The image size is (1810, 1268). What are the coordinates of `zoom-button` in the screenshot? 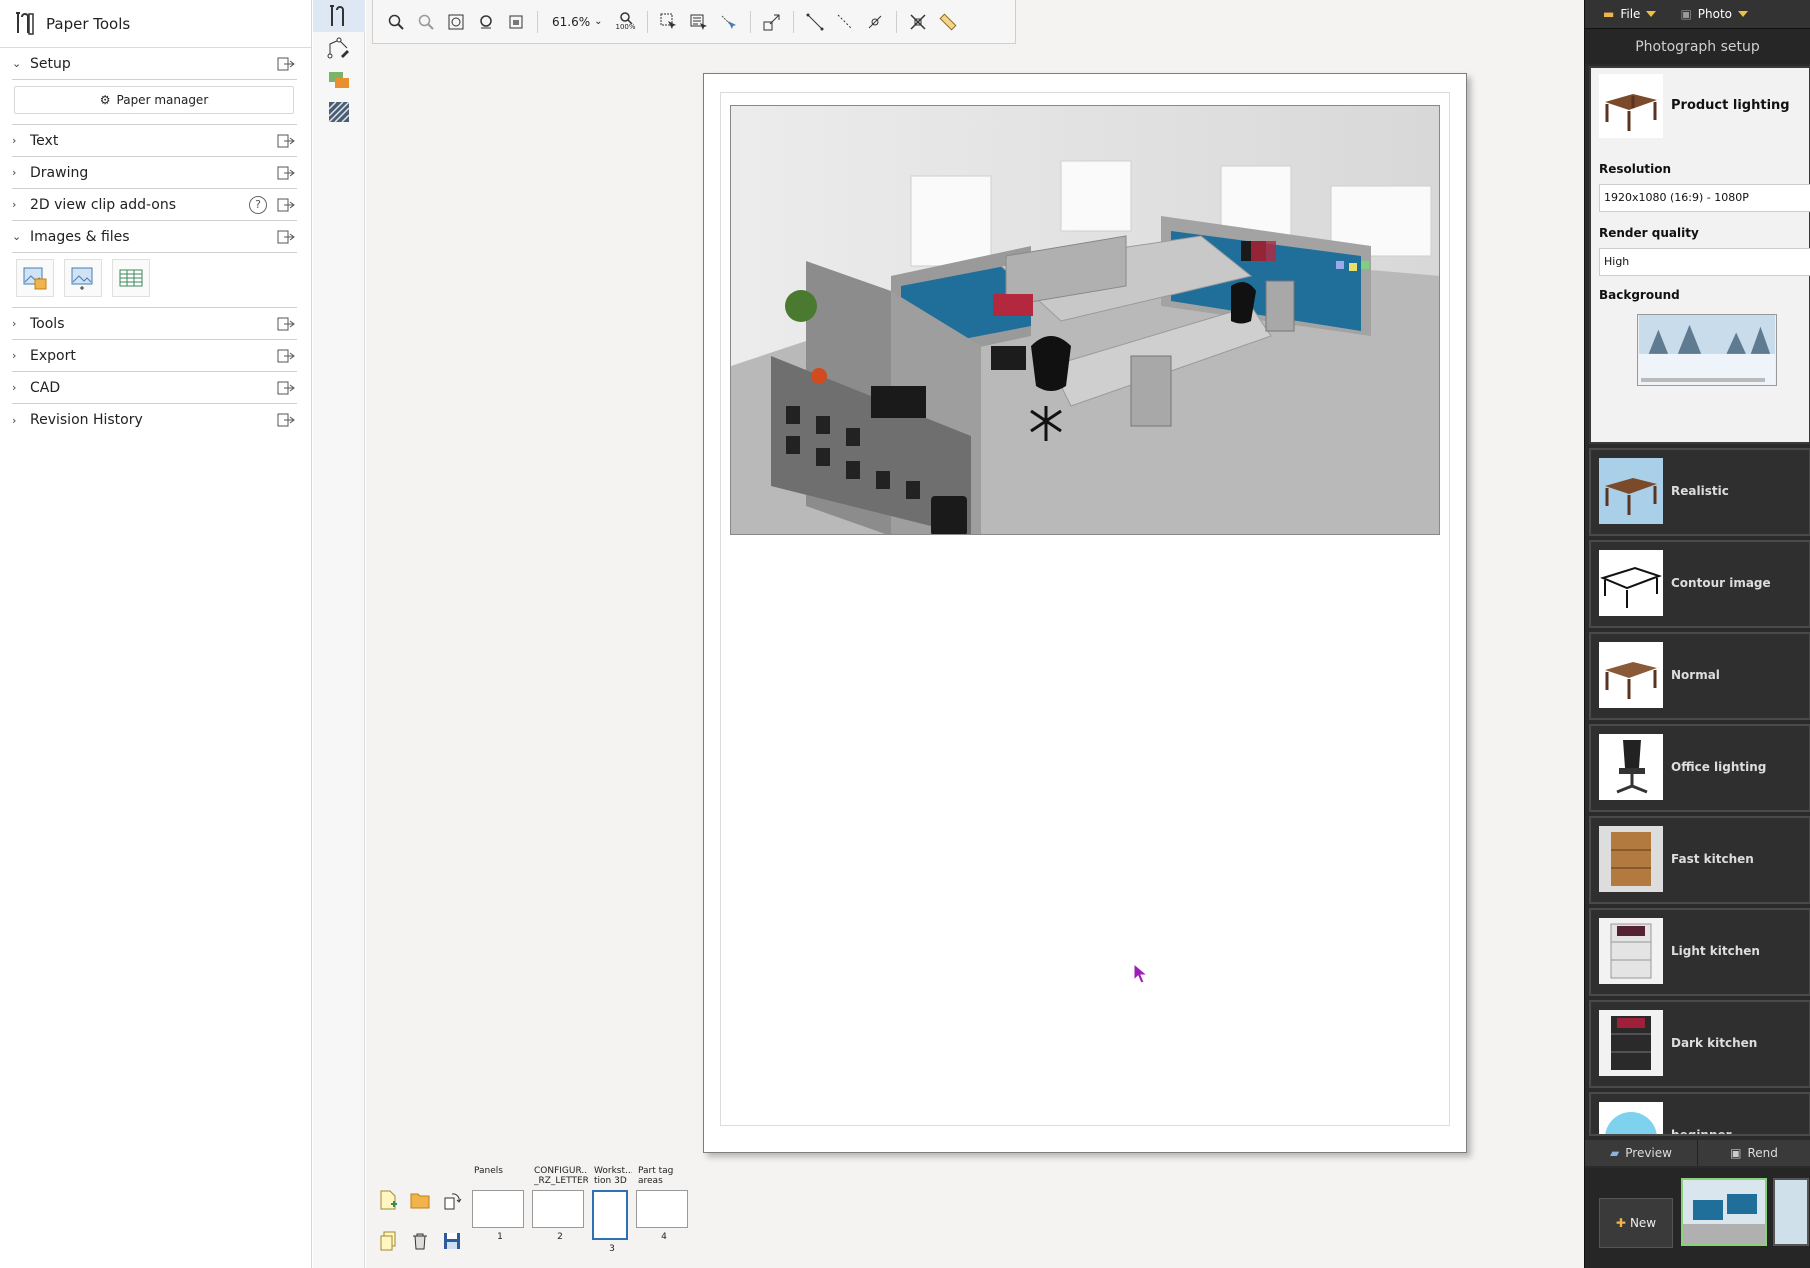 It's located at (396, 22).